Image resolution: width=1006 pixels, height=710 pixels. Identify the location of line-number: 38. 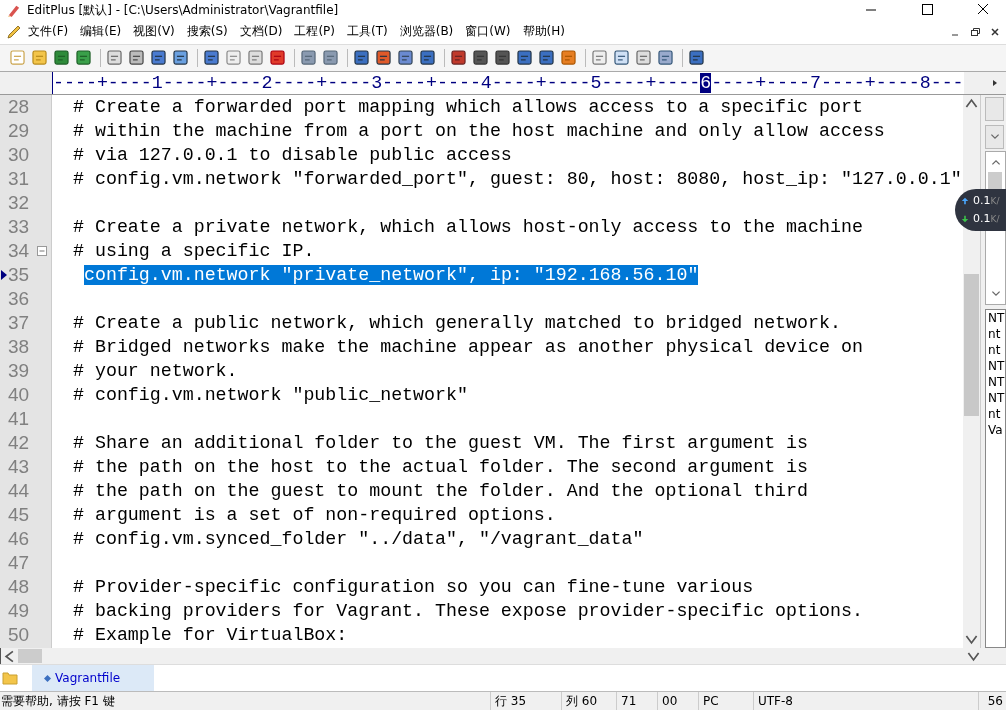
(19, 346).